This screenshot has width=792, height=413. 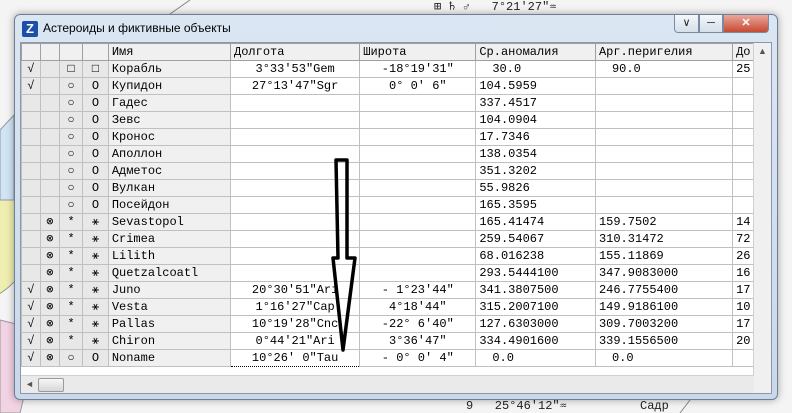 What do you see at coordinates (396, 120) in the screenshot?
I see `table-row: ○ O Зевс 104.0904` at bounding box center [396, 120].